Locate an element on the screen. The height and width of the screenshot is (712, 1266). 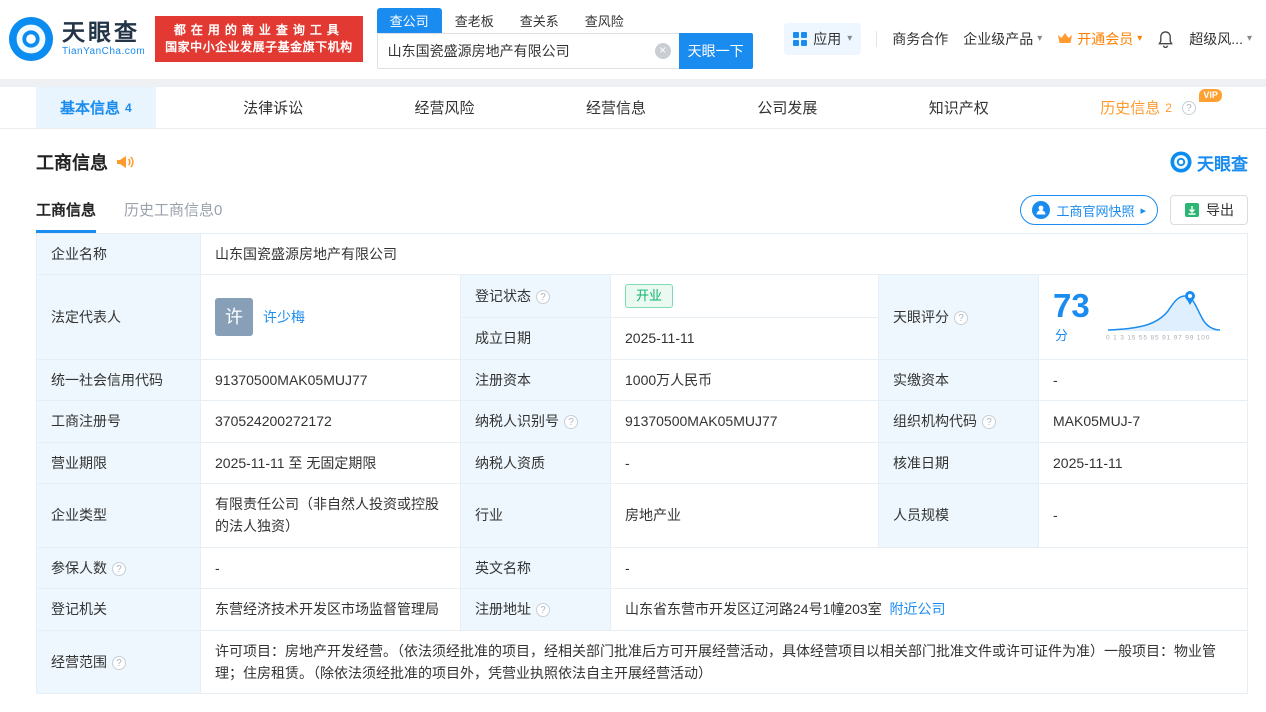
established-label: 成立日期 is located at coordinates (535, 338).